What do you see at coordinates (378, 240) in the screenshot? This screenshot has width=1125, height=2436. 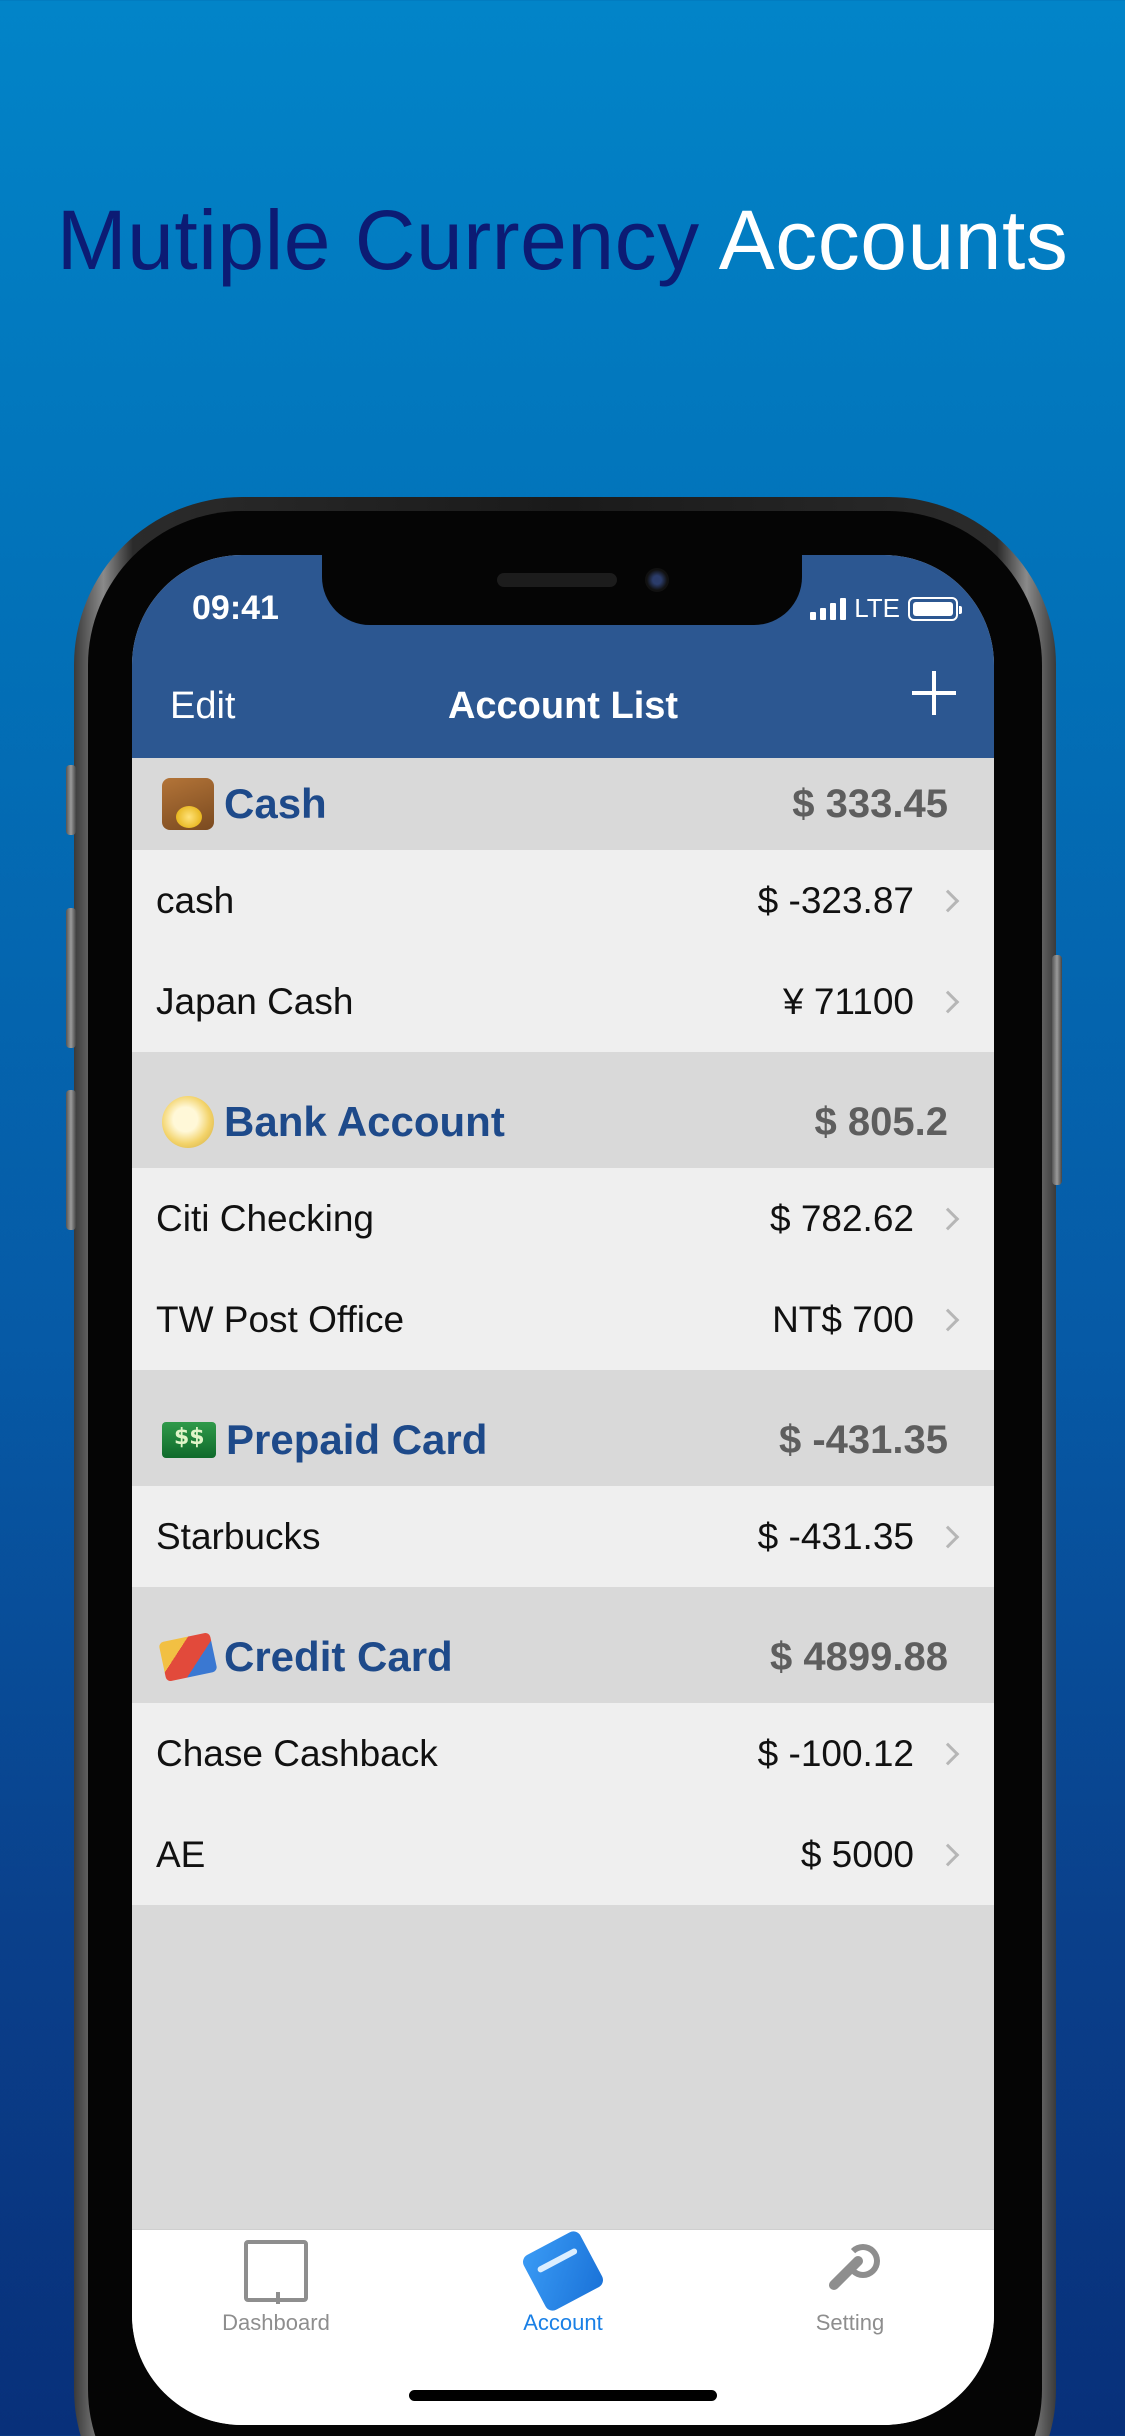 I see `headline-part1: Mutiple Currency` at bounding box center [378, 240].